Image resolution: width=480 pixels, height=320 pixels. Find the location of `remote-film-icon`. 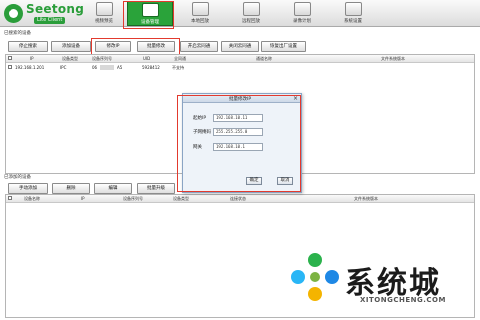

remote-film-icon is located at coordinates (251, 9).